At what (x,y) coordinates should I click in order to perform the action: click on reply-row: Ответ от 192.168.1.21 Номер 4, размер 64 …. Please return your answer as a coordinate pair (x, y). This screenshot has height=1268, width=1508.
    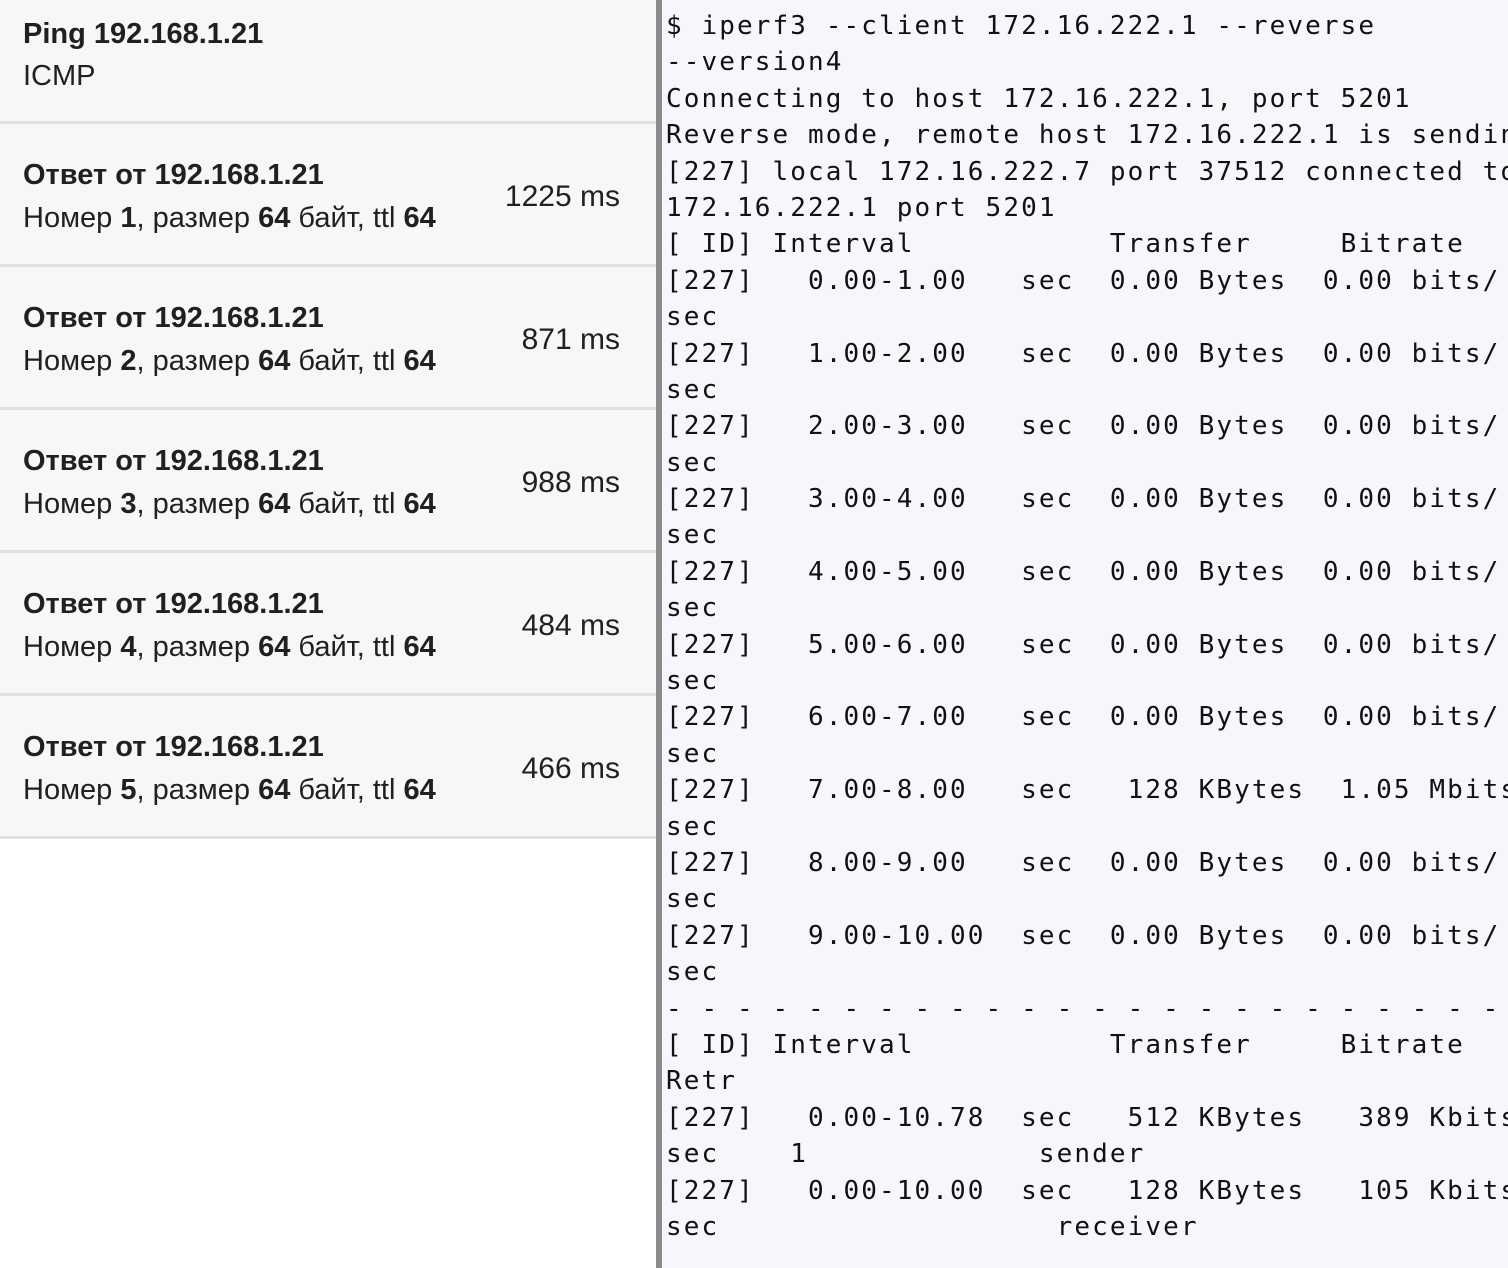
    Looking at the image, I should click on (328, 624).